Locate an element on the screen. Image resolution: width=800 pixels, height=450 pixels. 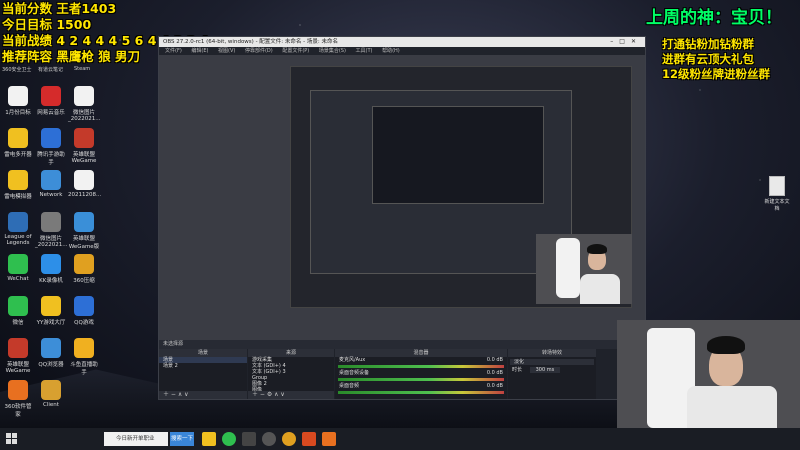
desktop-icon: 1月份目标 is located at coordinates (18, 101).